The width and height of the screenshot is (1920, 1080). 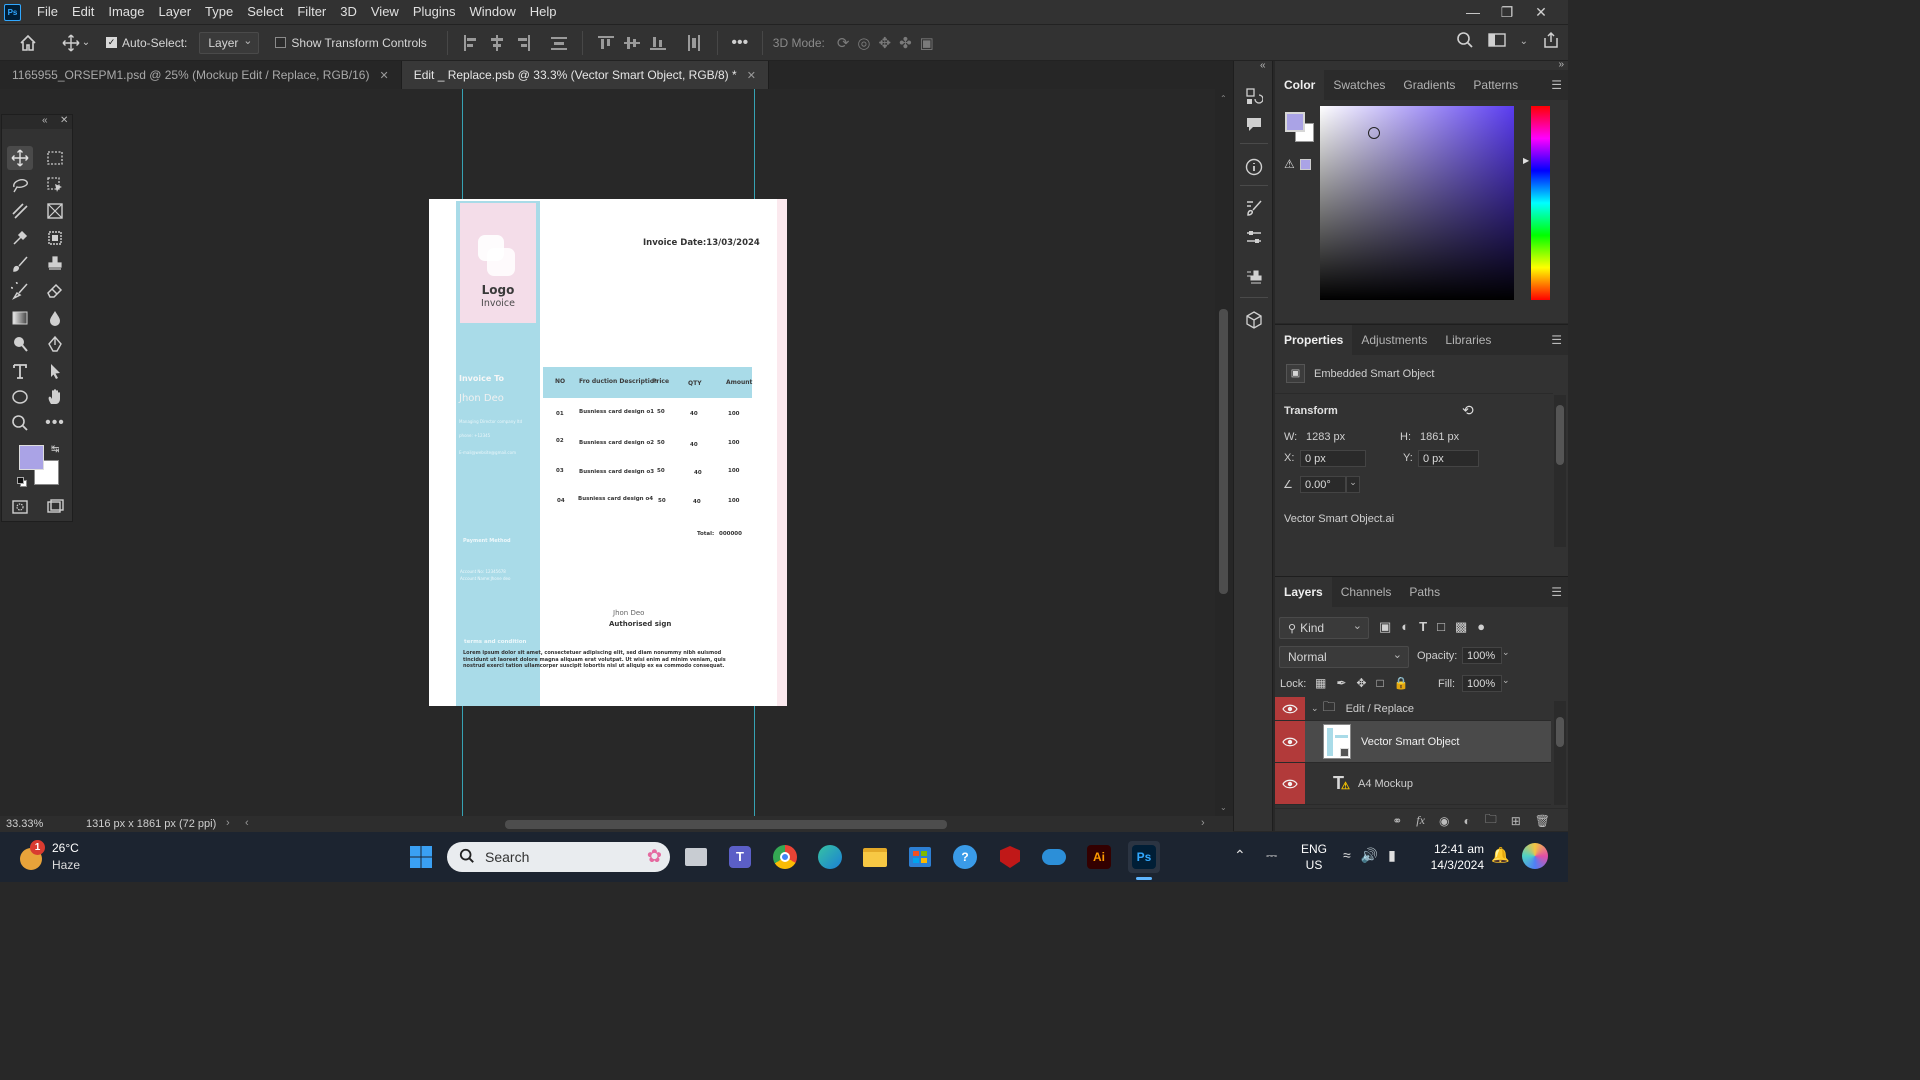 I want to click on document-size: 1316 px x 1861 px (72 ppi), so click(x=151, y=824).